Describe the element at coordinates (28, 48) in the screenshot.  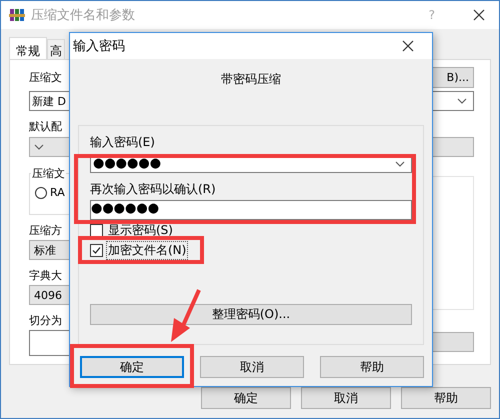
I see `tab: 常规` at that location.